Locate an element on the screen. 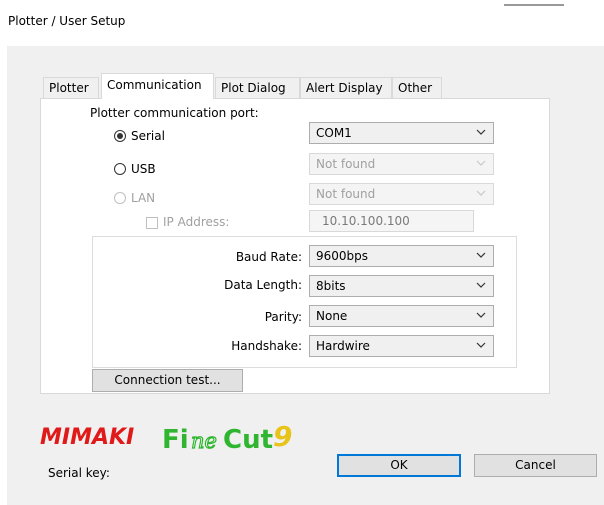  serial-port-value: COM1 is located at coordinates (334, 133).